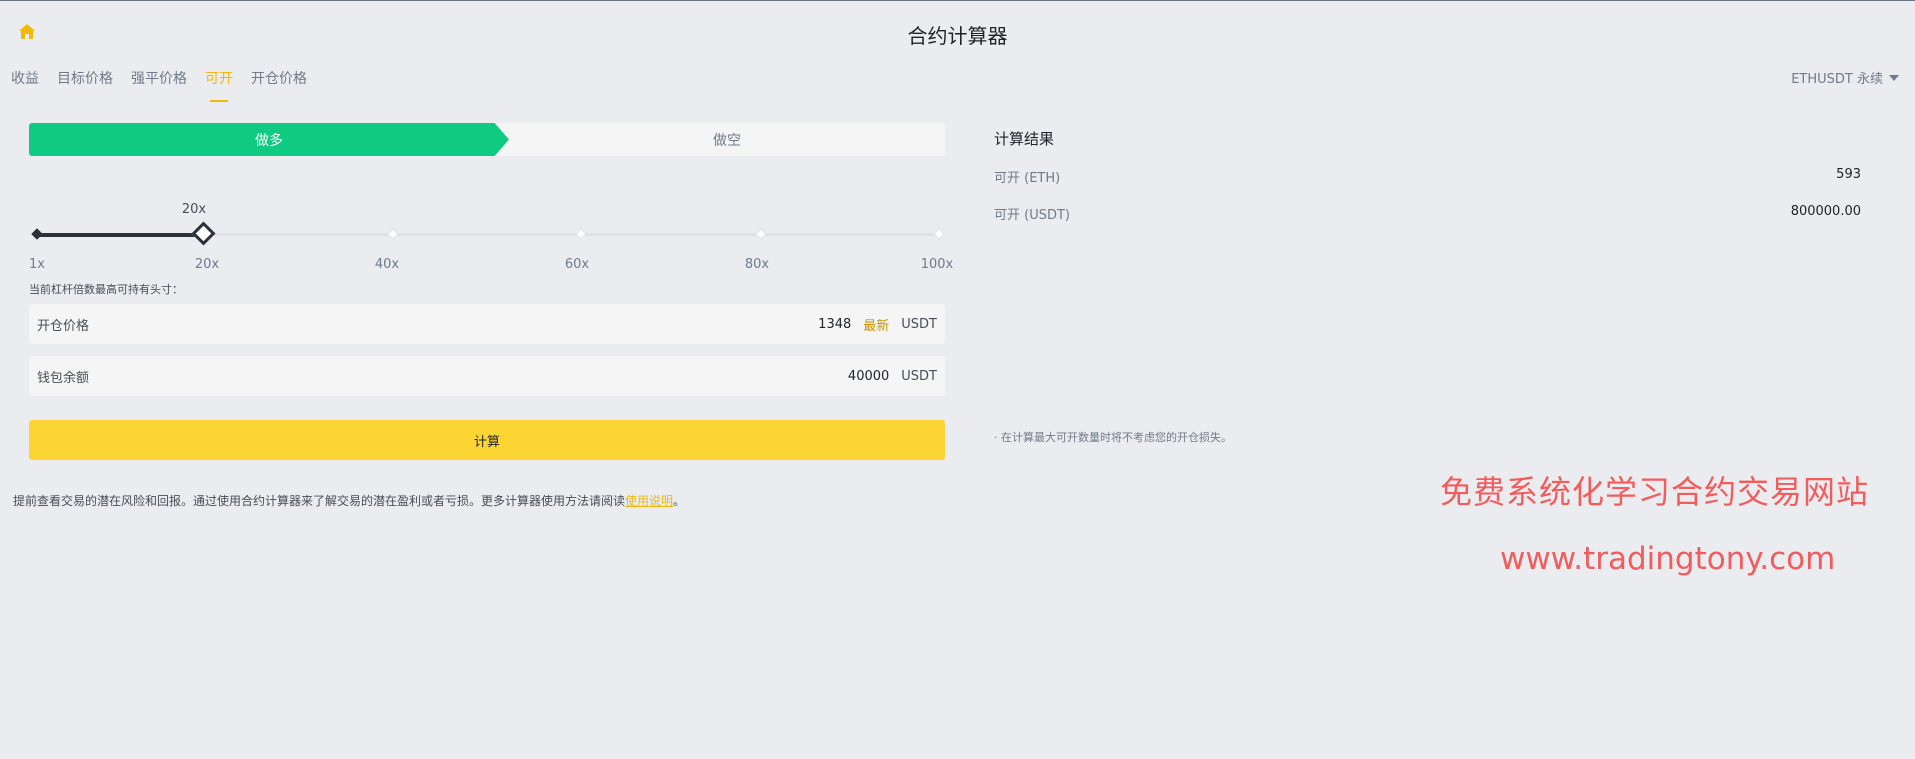 The height and width of the screenshot is (759, 1915). I want to click on result-row: 可开 (USDT) 800000.00, so click(1427, 213).